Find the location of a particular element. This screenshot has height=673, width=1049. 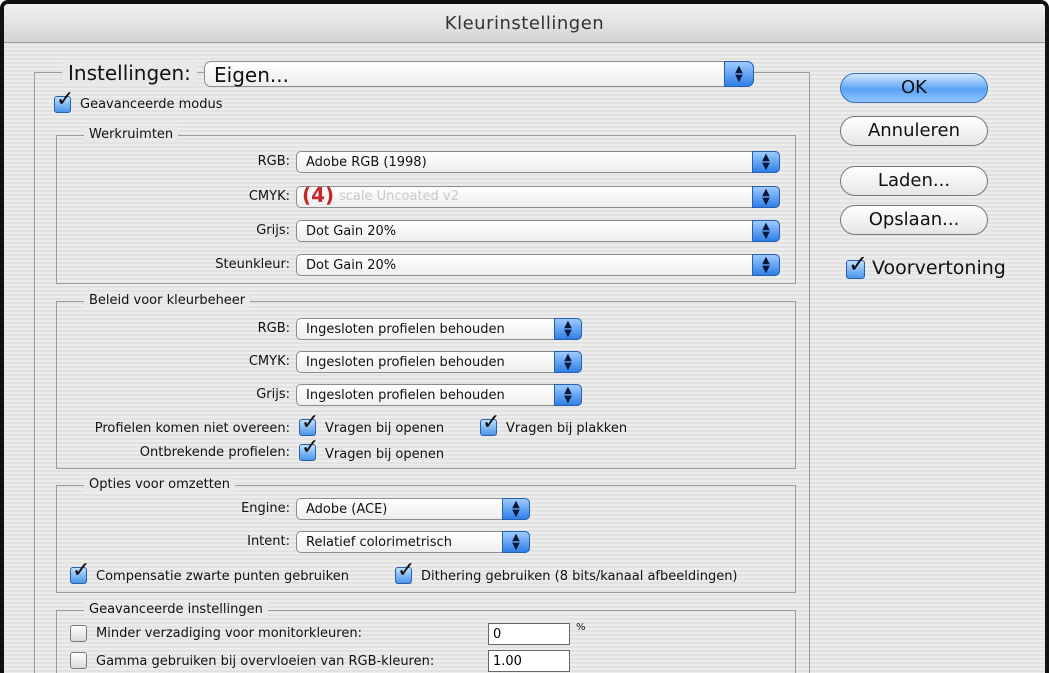

ws-gray-label: Grijs: is located at coordinates (273, 230).